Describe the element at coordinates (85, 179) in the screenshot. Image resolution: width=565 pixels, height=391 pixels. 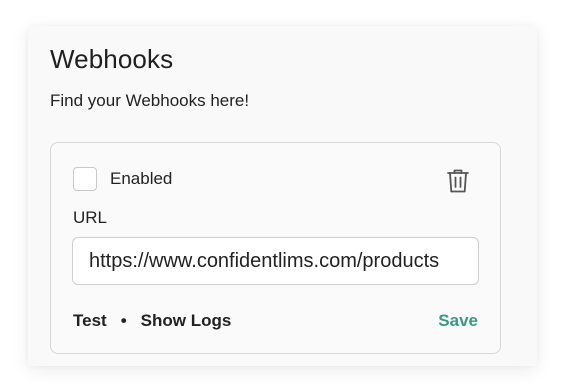
I see `enabled-checkbox` at that location.